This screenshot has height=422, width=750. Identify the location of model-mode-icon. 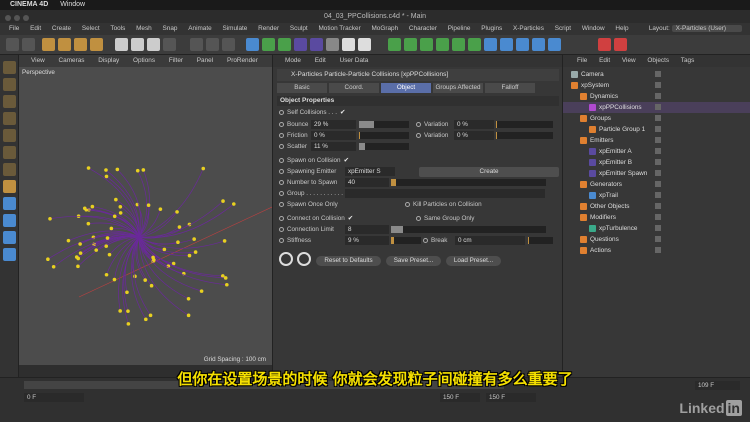
(9, 84).